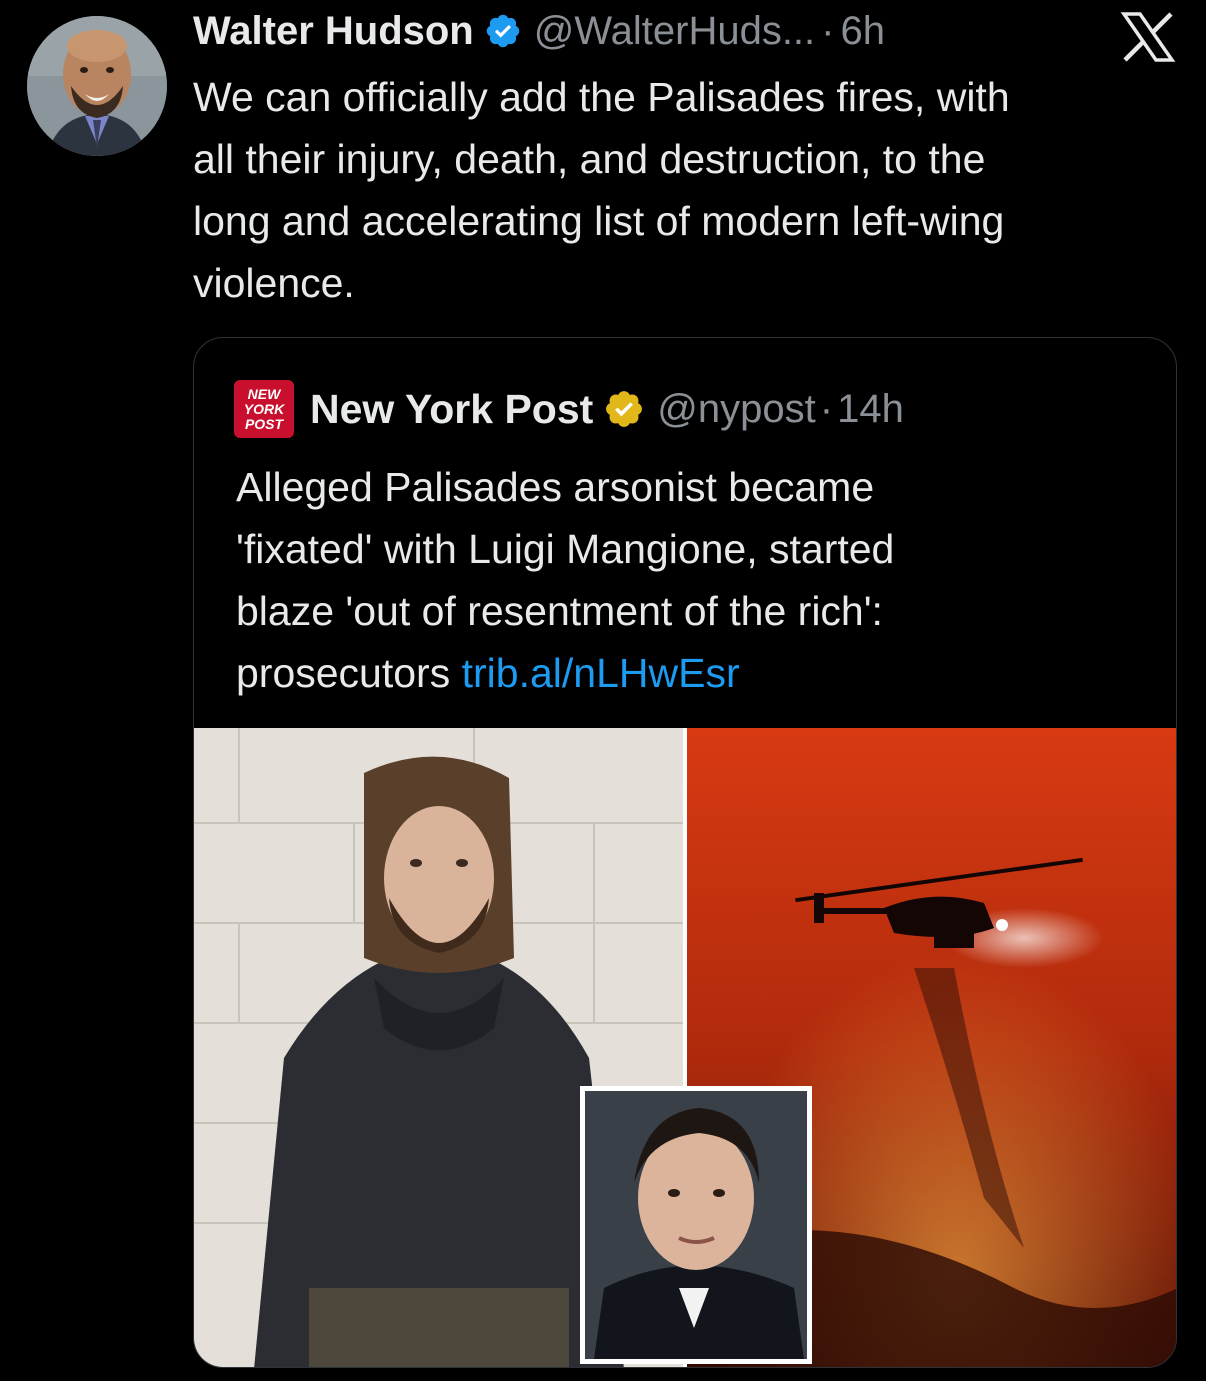 This screenshot has height=1381, width=1206. I want to click on inset-photo, so click(696, 1225).